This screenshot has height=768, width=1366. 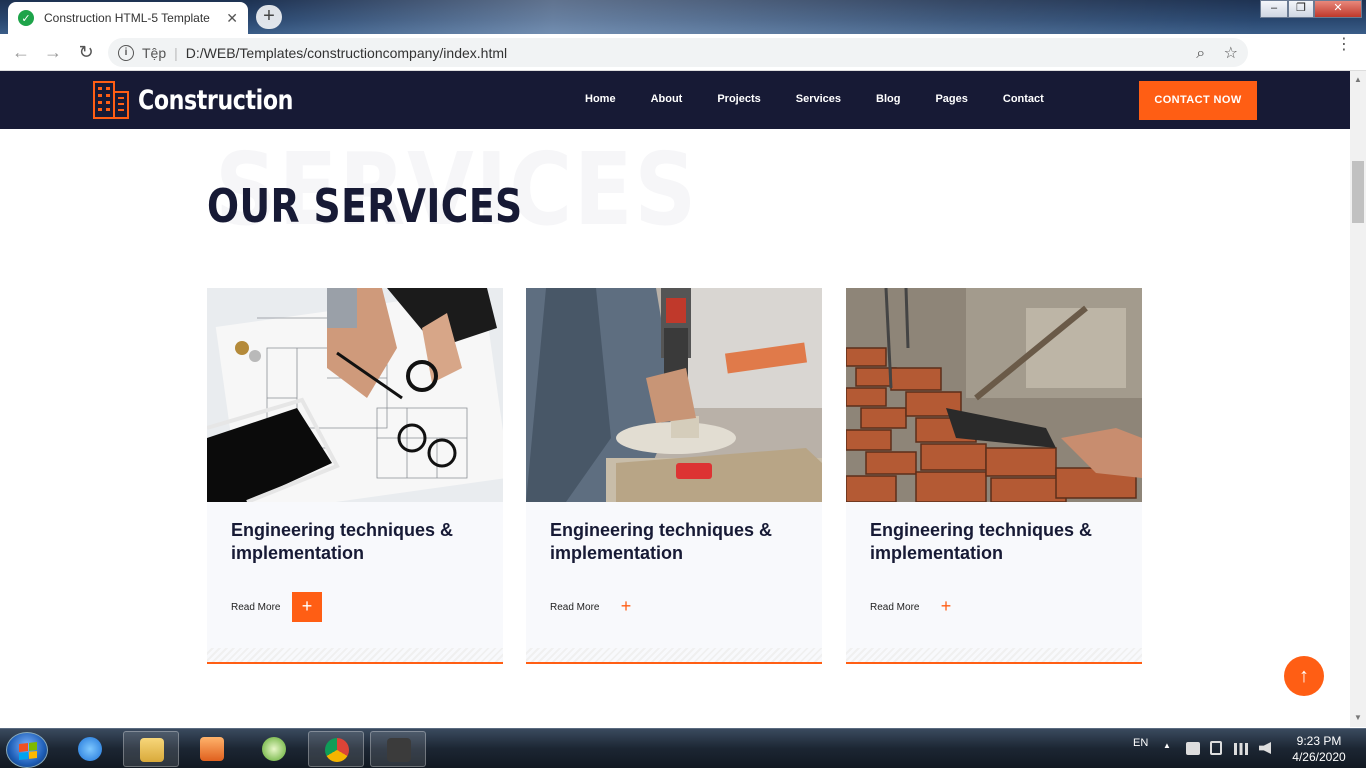 What do you see at coordinates (1358, 79) in the screenshot?
I see `scroll-up-arrow-icon: ▲` at bounding box center [1358, 79].